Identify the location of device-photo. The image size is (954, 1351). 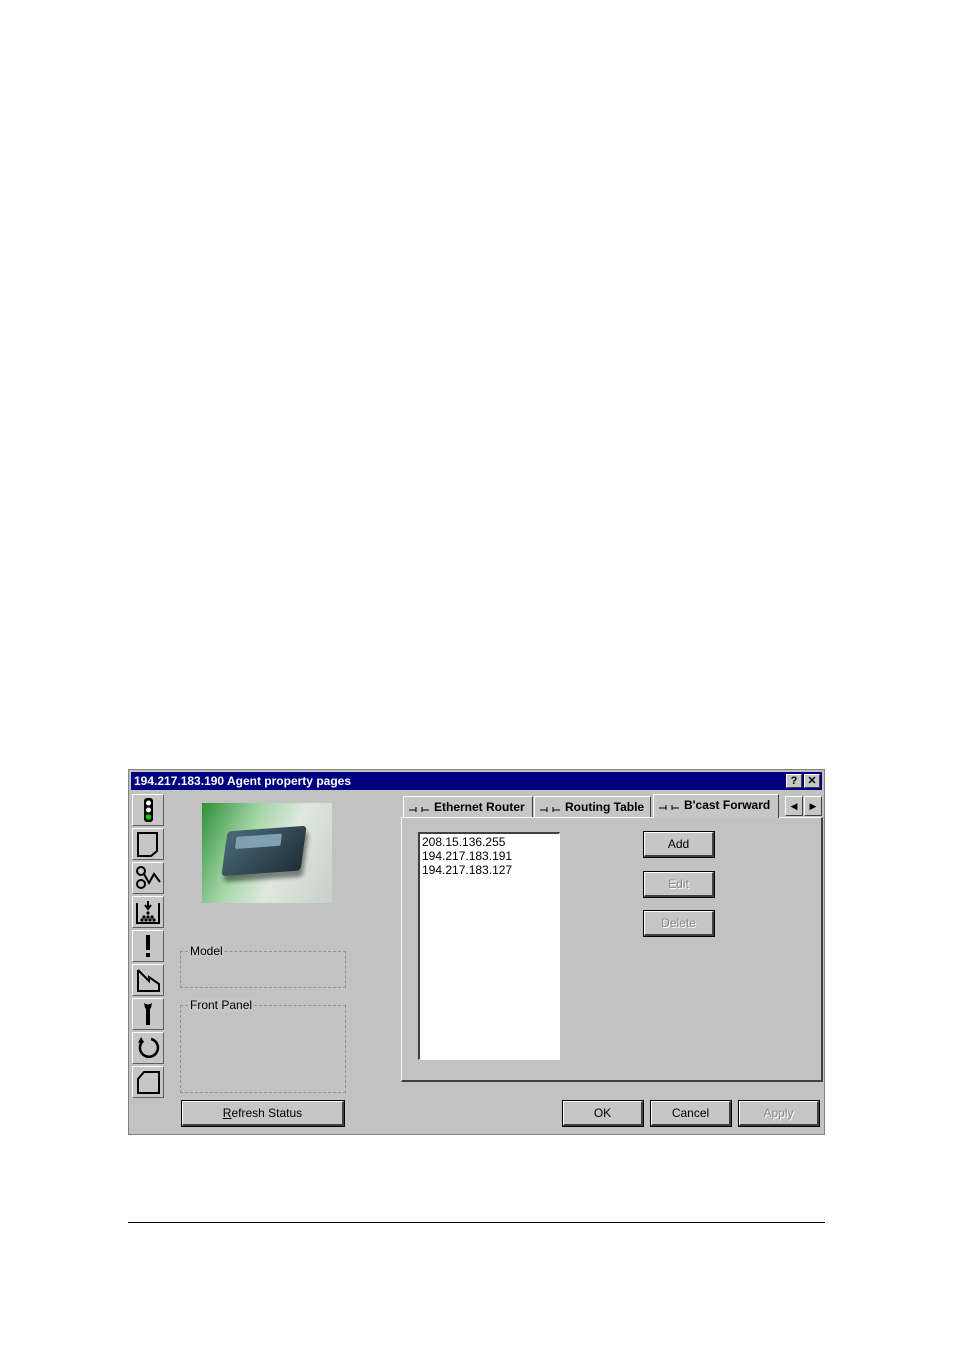
(267, 853).